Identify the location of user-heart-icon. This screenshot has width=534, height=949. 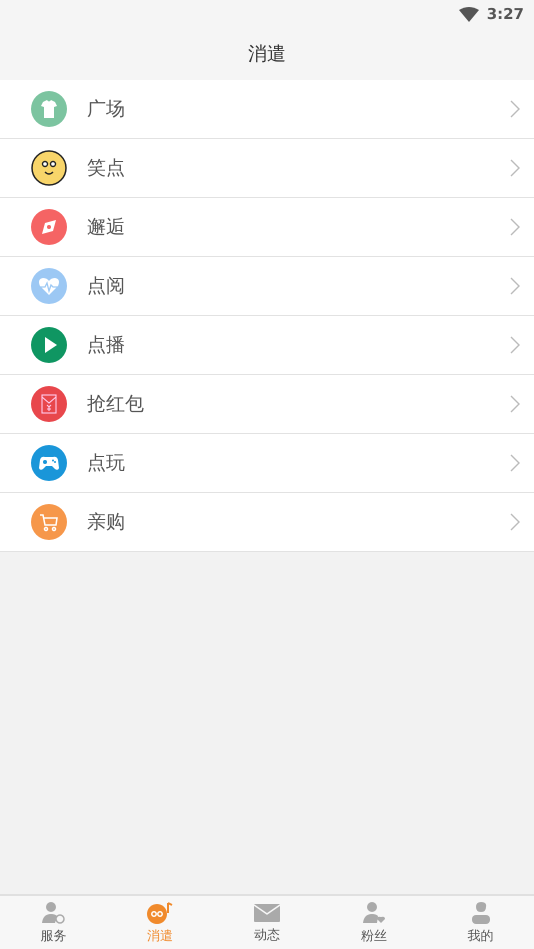
(373, 912).